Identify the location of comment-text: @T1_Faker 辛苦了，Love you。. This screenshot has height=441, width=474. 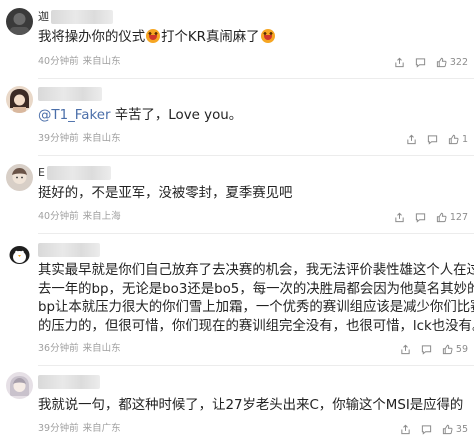
(140, 115).